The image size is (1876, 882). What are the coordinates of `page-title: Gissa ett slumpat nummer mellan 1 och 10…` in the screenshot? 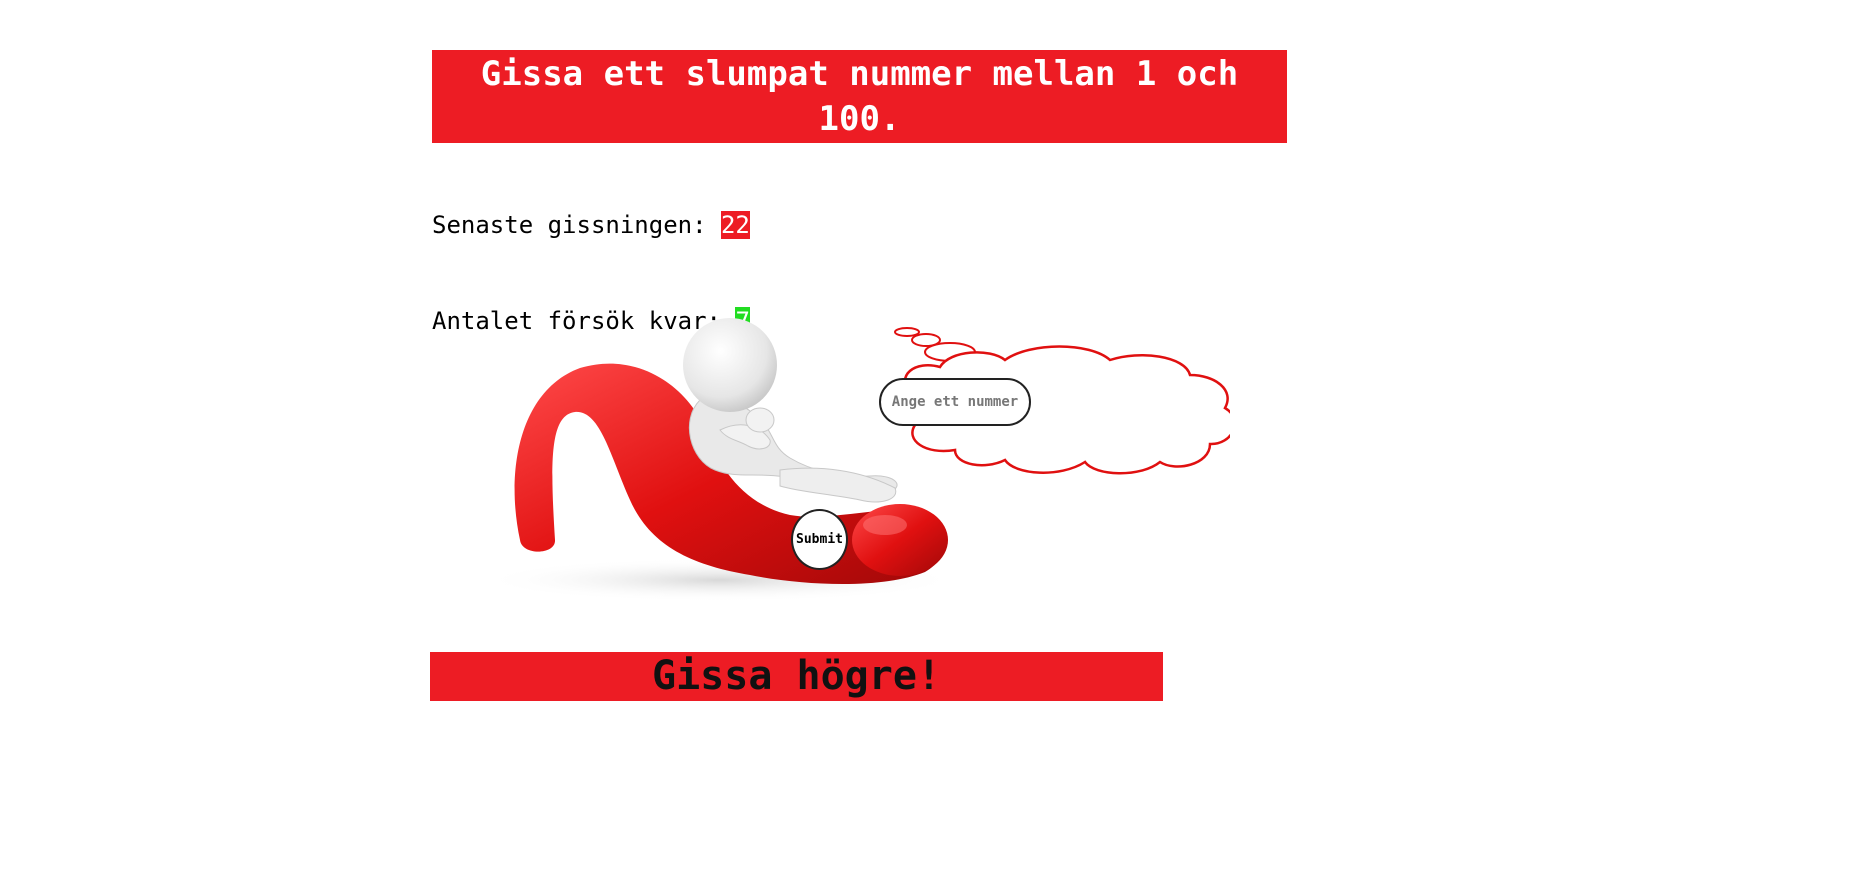 It's located at (859, 96).